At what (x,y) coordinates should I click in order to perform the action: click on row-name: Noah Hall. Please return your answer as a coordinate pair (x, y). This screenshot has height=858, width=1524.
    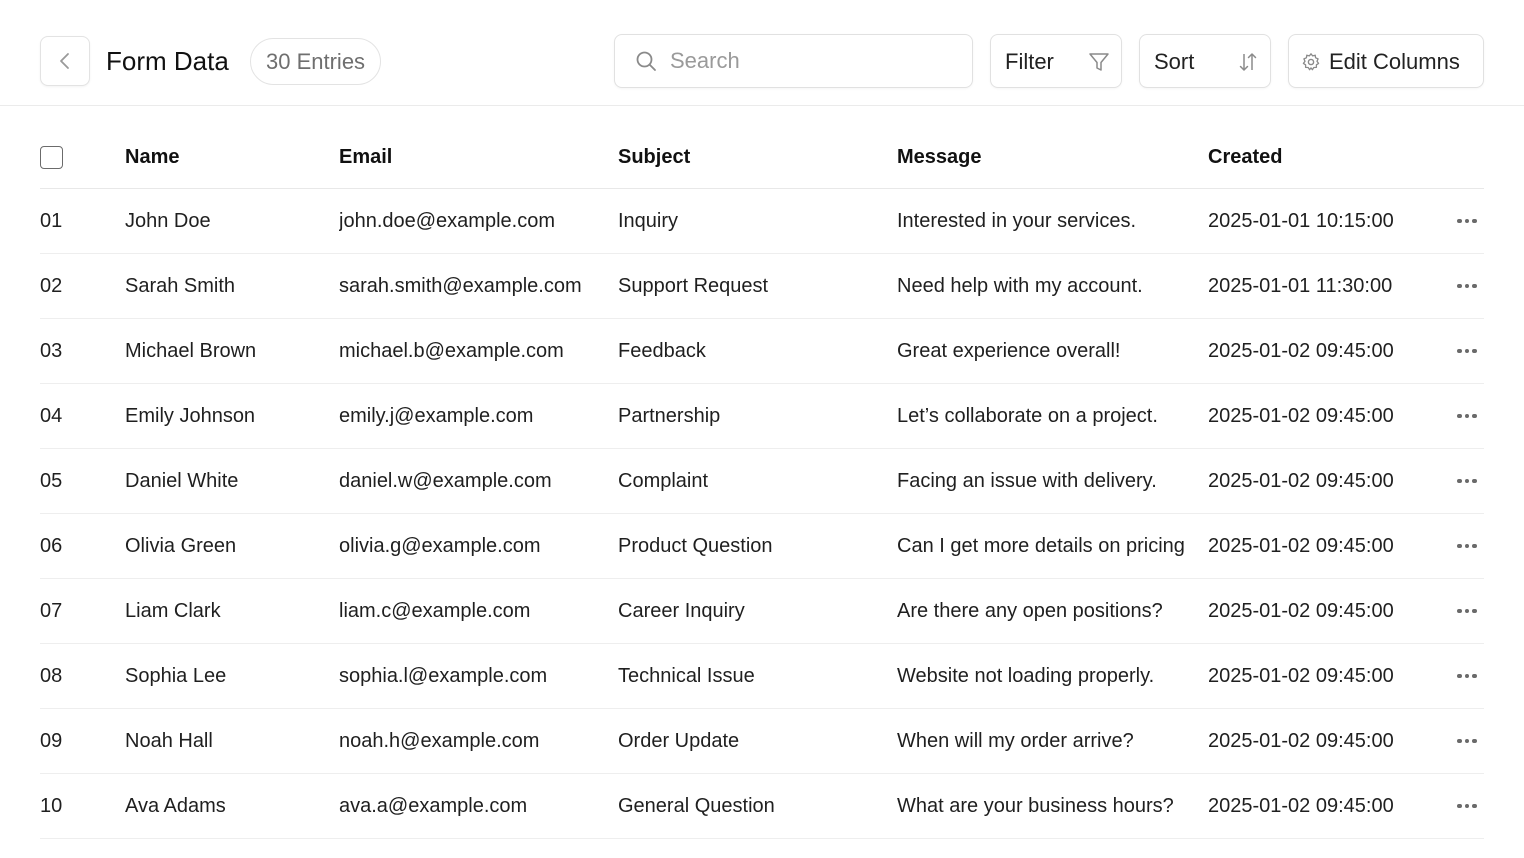
    Looking at the image, I should click on (169, 740).